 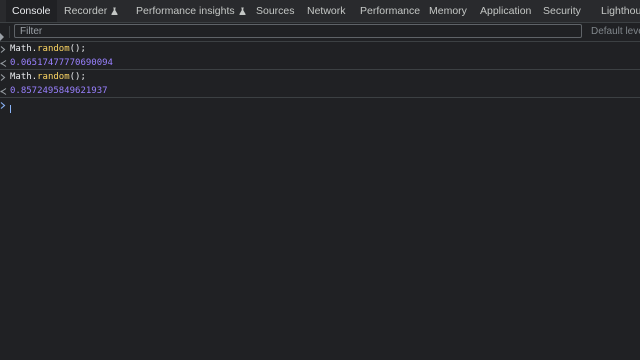 I want to click on console-result-value: 0.06517477770690094, so click(x=61, y=63).